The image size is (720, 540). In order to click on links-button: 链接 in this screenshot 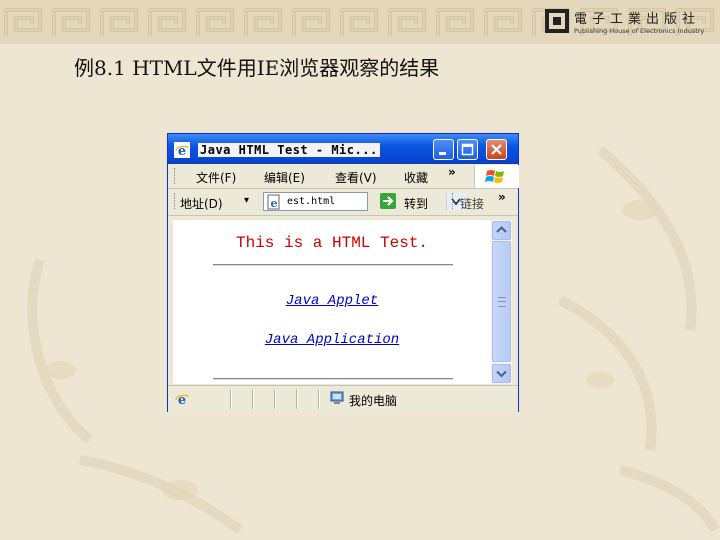, I will do `click(472, 203)`.